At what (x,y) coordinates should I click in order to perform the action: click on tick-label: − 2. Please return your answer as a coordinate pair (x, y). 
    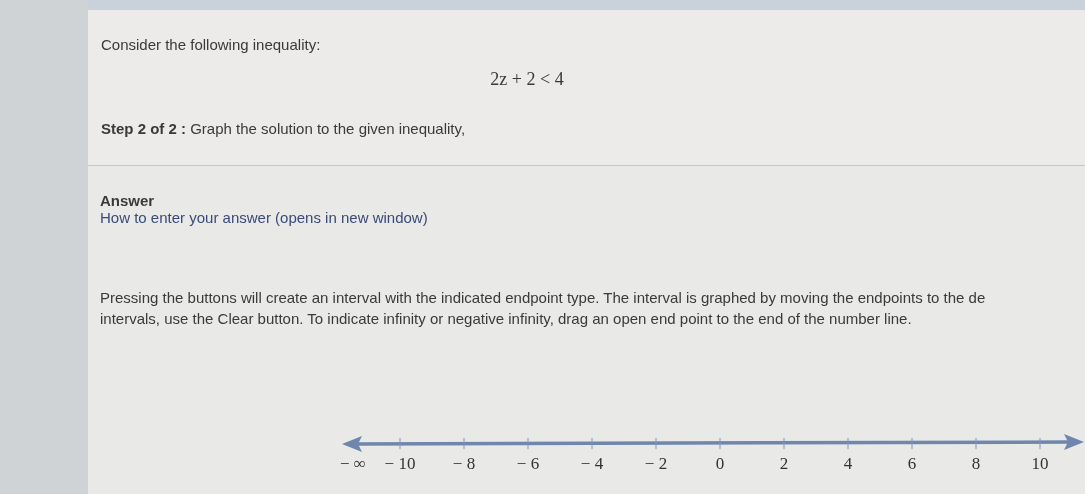
    Looking at the image, I should click on (656, 463).